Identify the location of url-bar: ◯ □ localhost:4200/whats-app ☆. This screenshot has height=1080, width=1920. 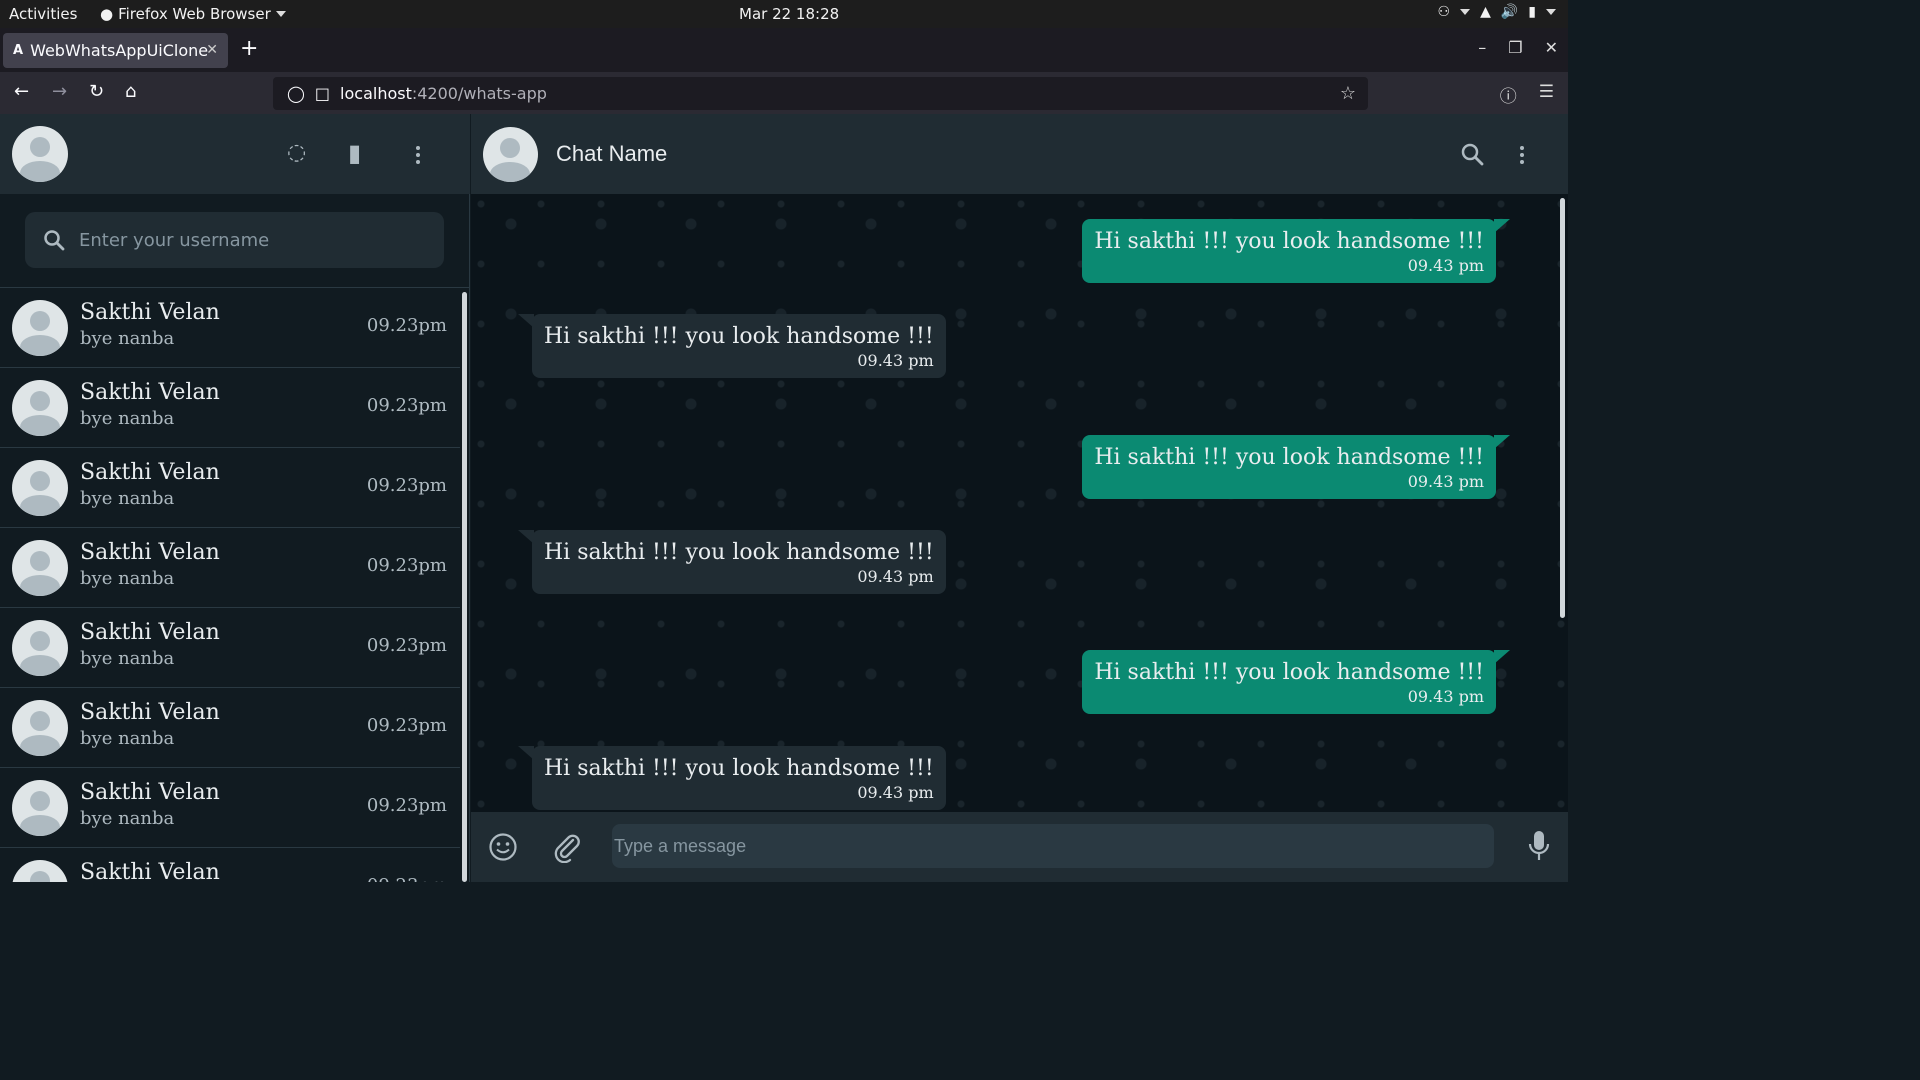
(820, 93).